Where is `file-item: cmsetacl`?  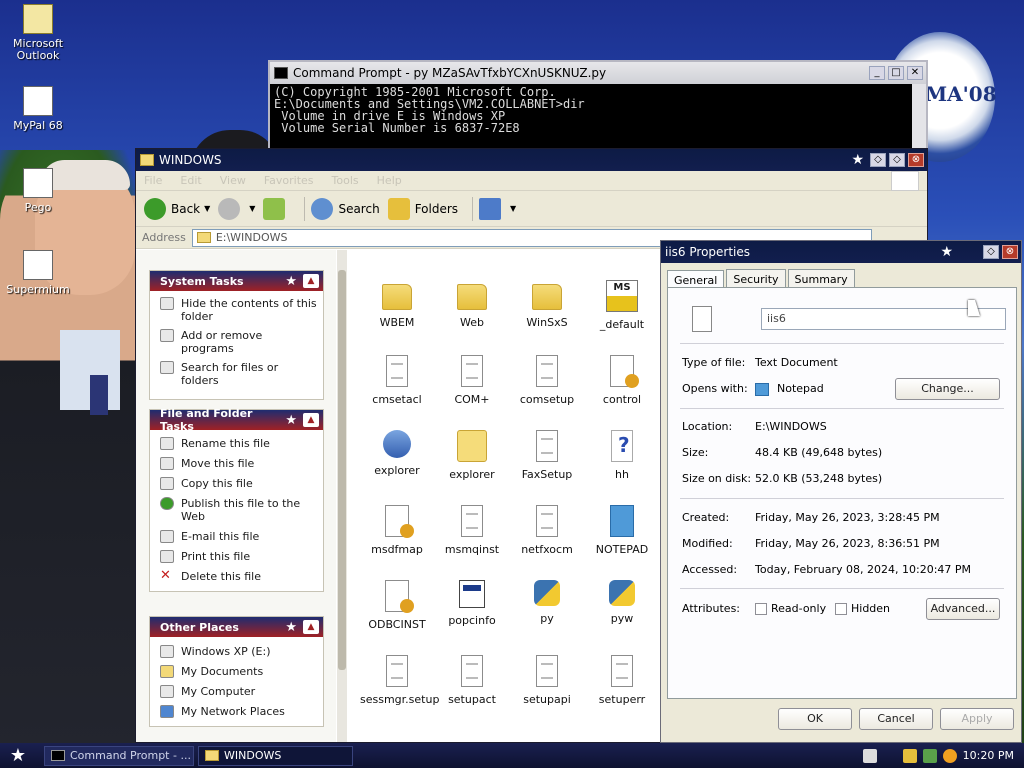 file-item: cmsetacl is located at coordinates (397, 380).